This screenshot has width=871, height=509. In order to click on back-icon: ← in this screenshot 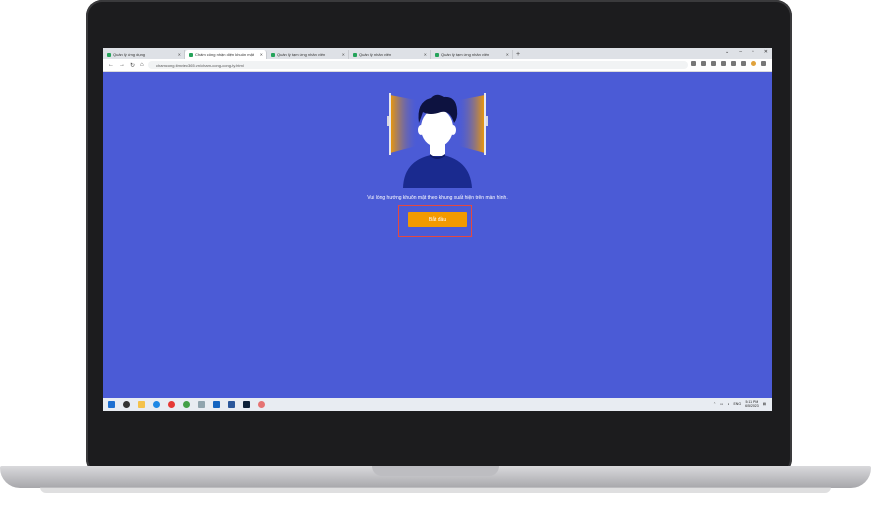, I will do `click(111, 65)`.